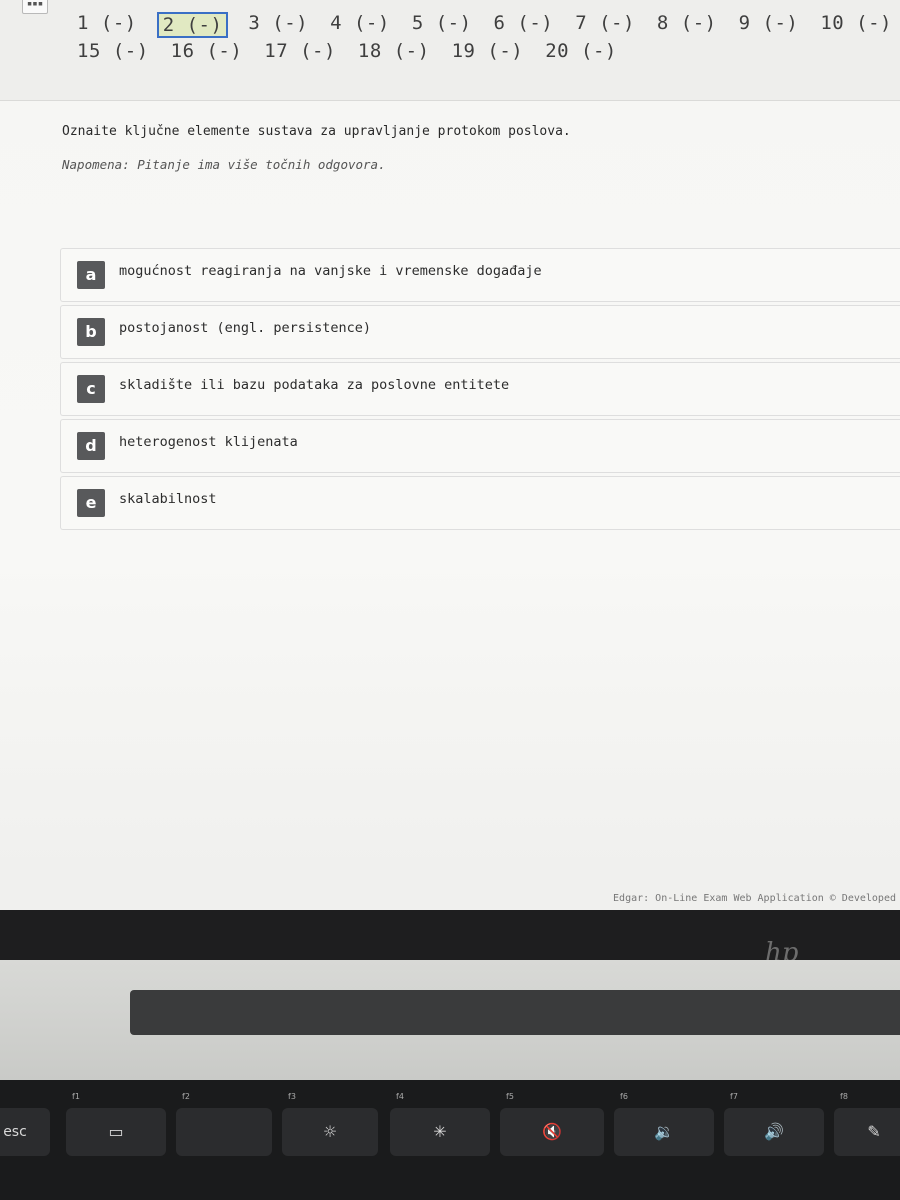  What do you see at coordinates (450, 924) in the screenshot?
I see `laptop-bezel: hp` at bounding box center [450, 924].